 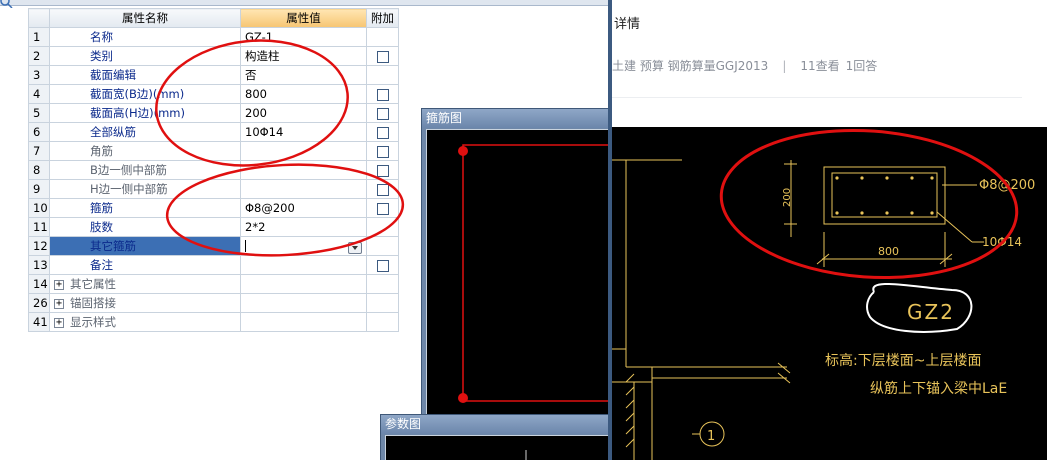 I want to click on table-row: 13 备注, so click(x=213, y=265).